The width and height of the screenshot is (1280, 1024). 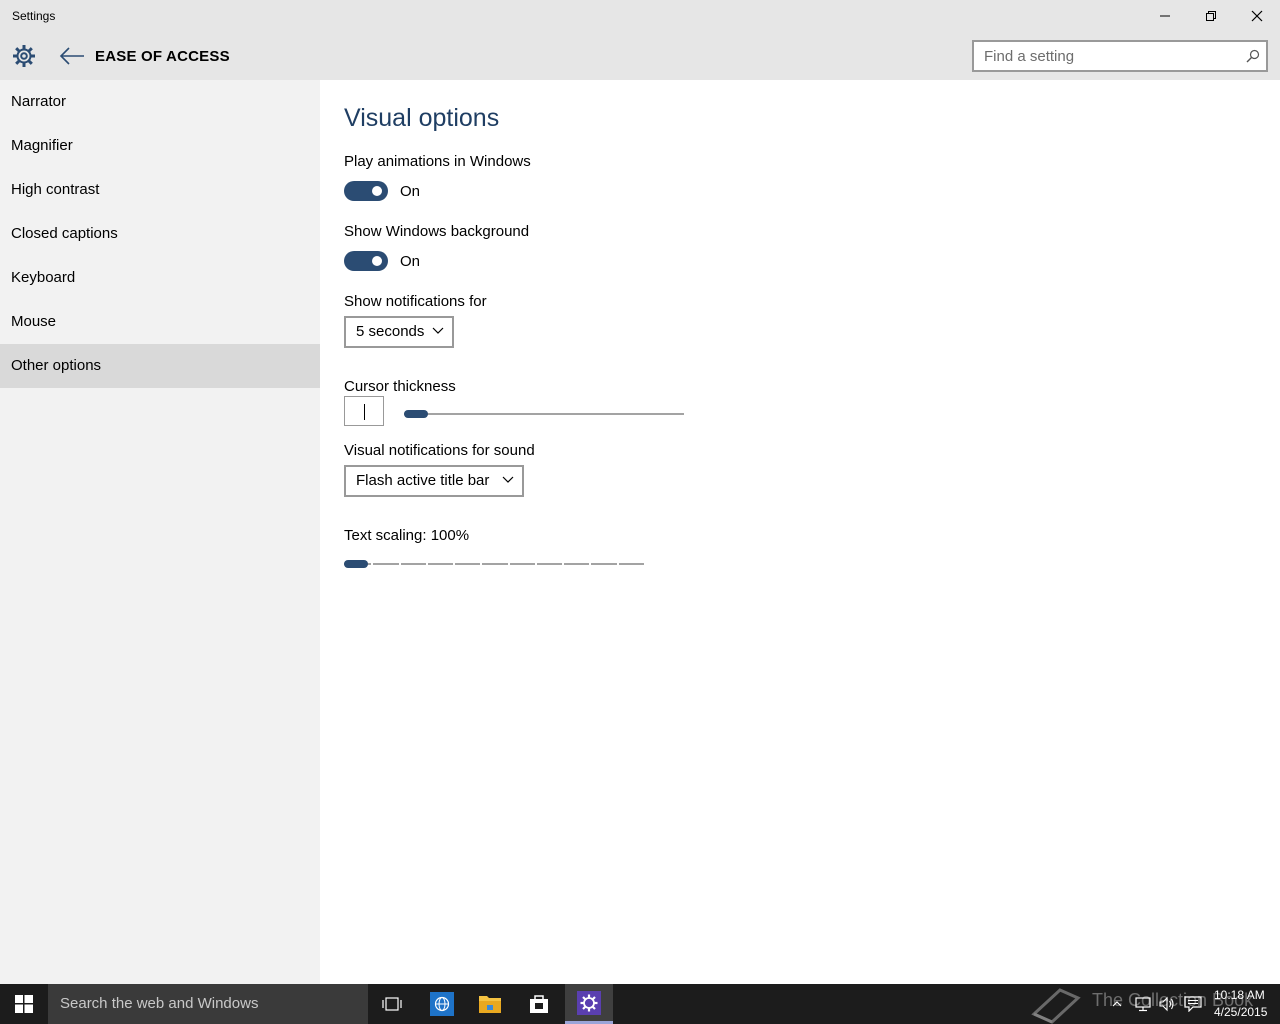 What do you see at coordinates (356, 564) in the screenshot?
I see `text-scaling-slider-thumb` at bounding box center [356, 564].